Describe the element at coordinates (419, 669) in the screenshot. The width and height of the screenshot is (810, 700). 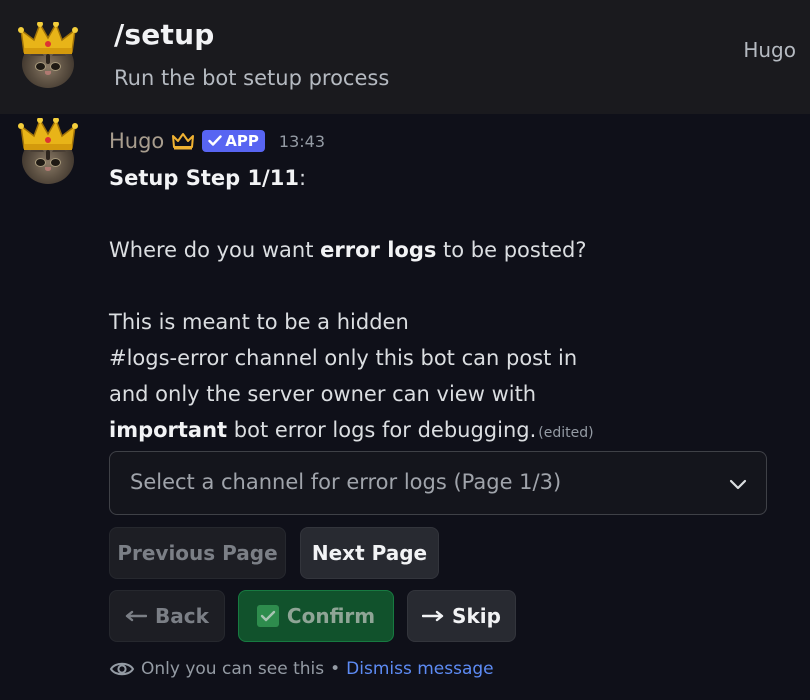
I see `dismiss-message-link: Dismiss message` at that location.